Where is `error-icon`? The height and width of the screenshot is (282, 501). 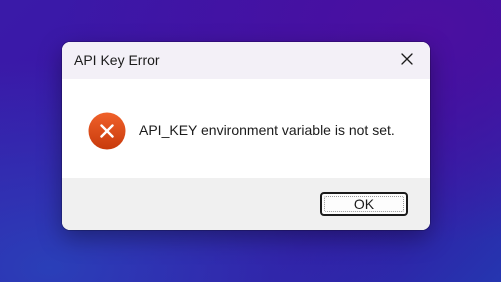 error-icon is located at coordinates (107, 131).